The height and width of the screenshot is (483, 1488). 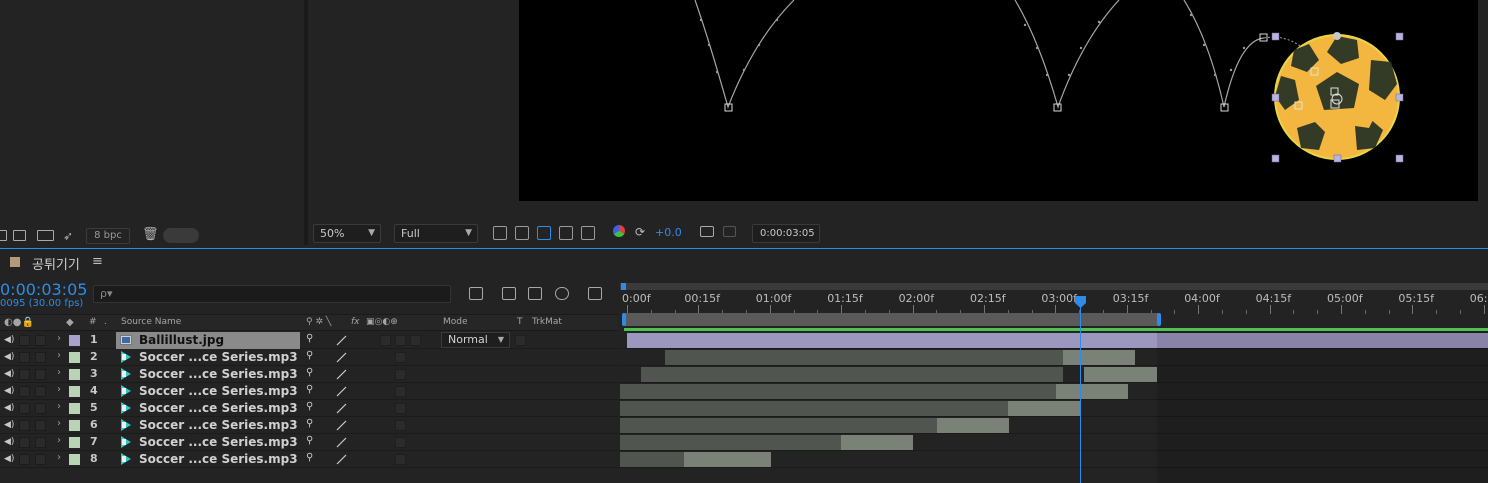 I want to click on comp-mini-flowchart-icon, so click(x=476, y=293).